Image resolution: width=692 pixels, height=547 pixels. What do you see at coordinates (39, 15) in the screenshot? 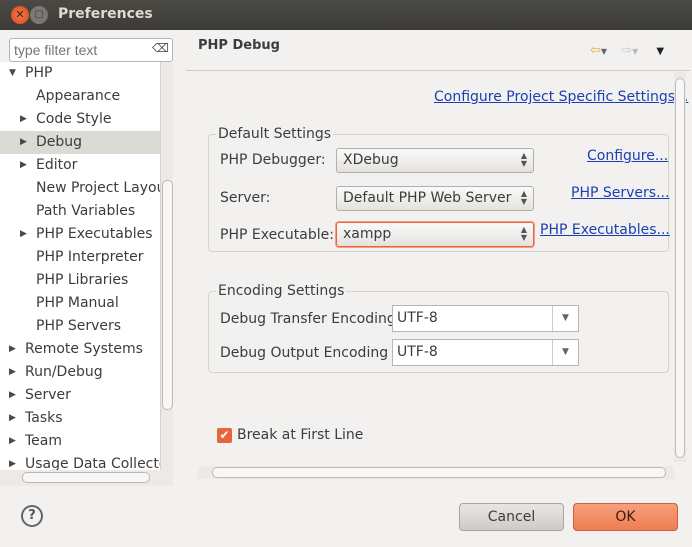
I see `minimize-window-button: ▢` at bounding box center [39, 15].